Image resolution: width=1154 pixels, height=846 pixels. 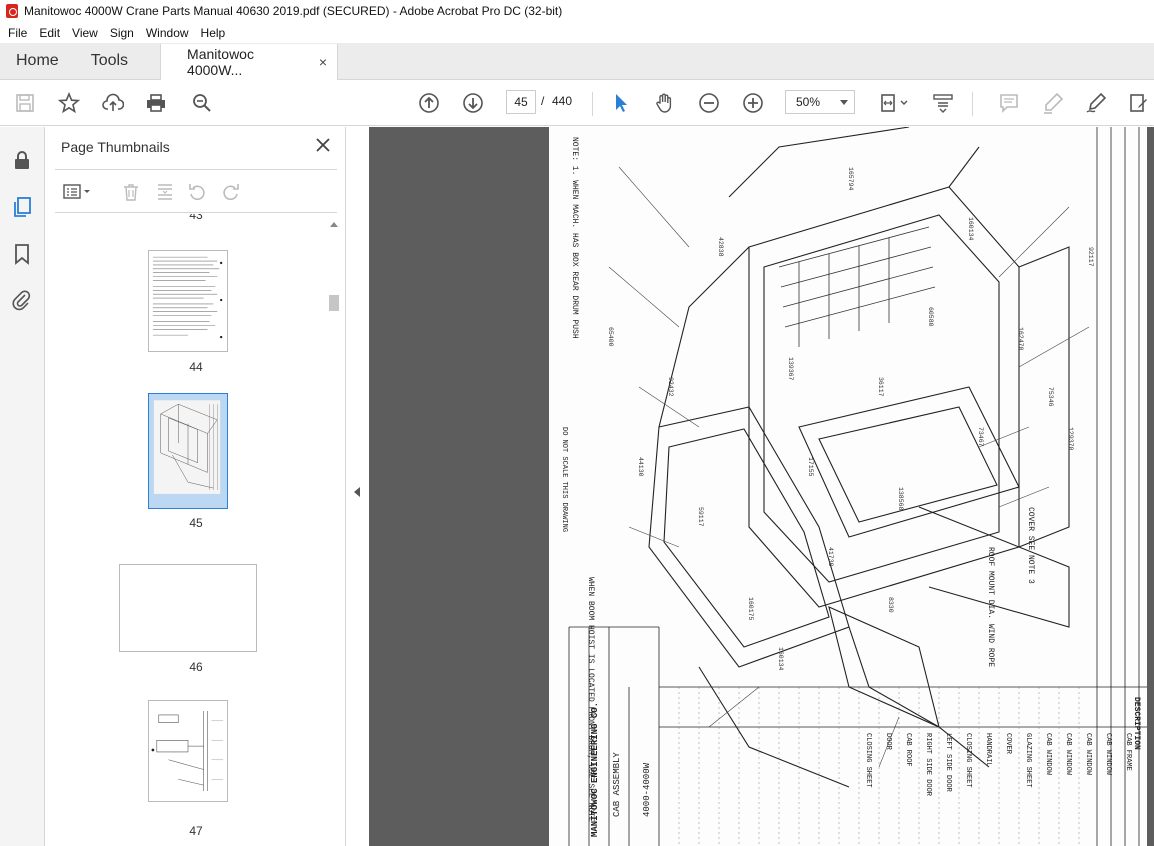 What do you see at coordinates (640, 467) in the screenshot?
I see `part-number-label: 44130` at bounding box center [640, 467].